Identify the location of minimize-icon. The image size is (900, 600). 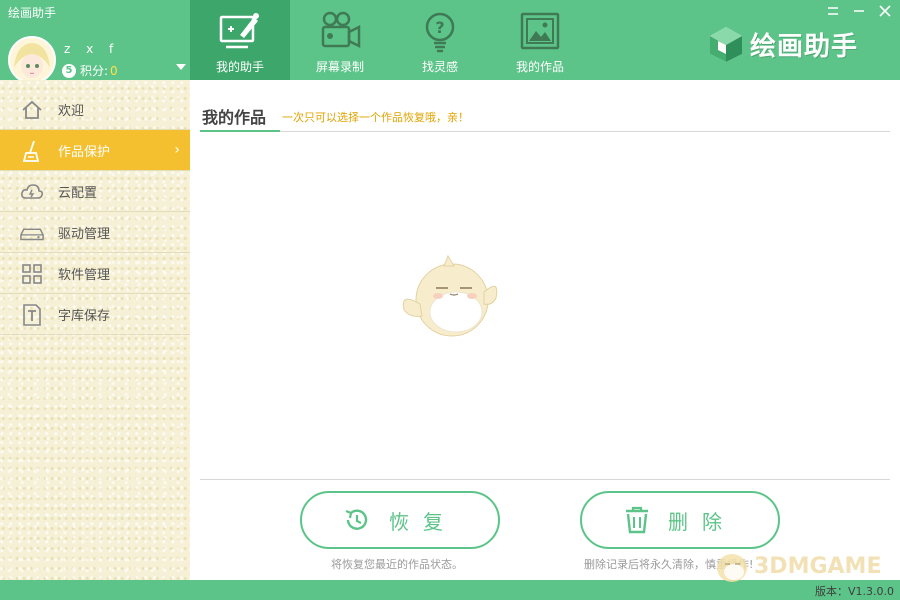
(833, 11).